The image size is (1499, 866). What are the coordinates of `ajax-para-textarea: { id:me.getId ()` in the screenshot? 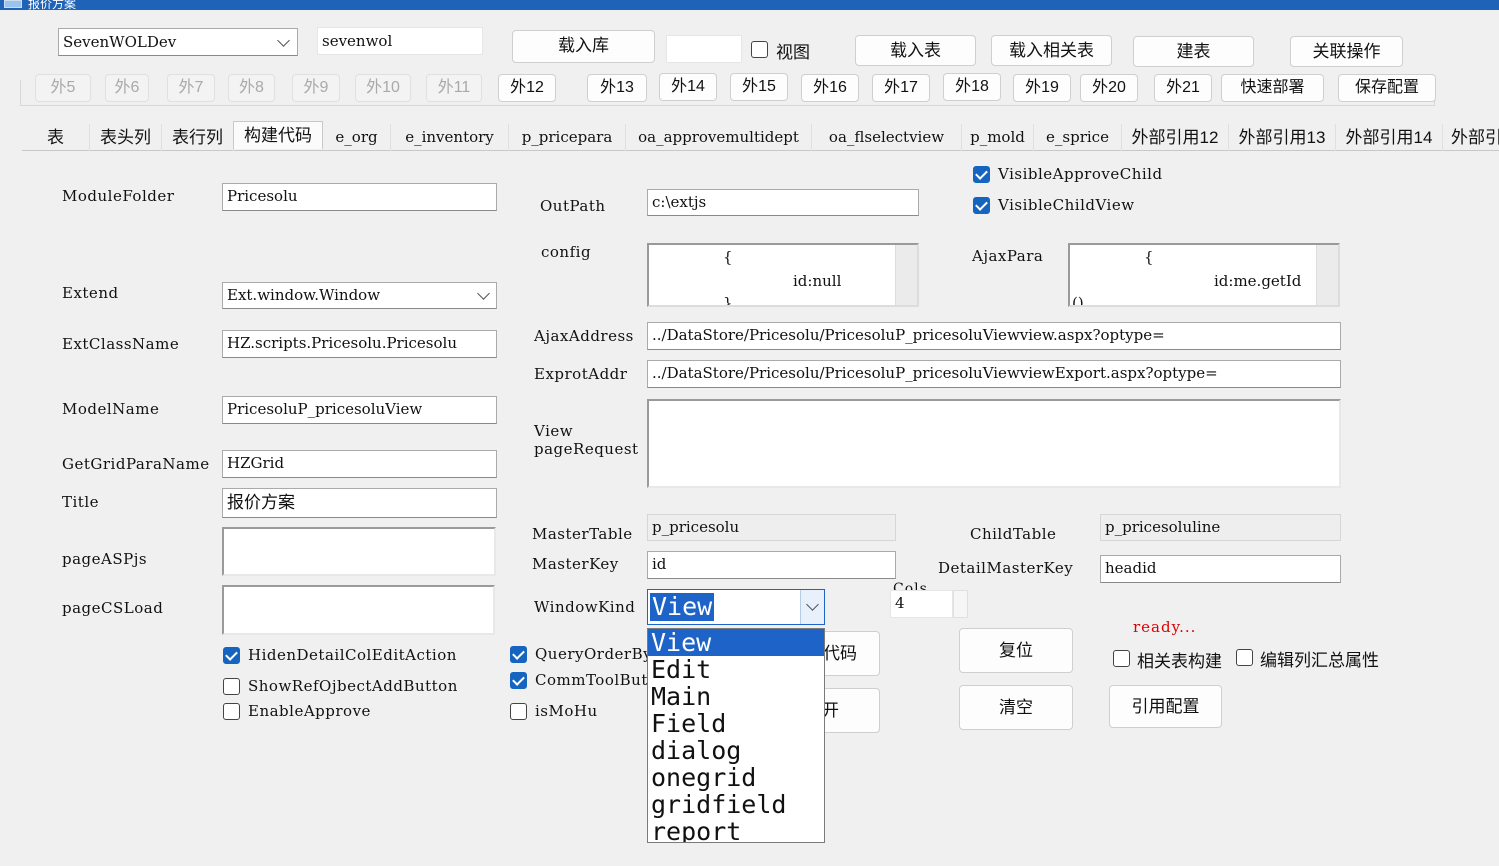 It's located at (1204, 275).